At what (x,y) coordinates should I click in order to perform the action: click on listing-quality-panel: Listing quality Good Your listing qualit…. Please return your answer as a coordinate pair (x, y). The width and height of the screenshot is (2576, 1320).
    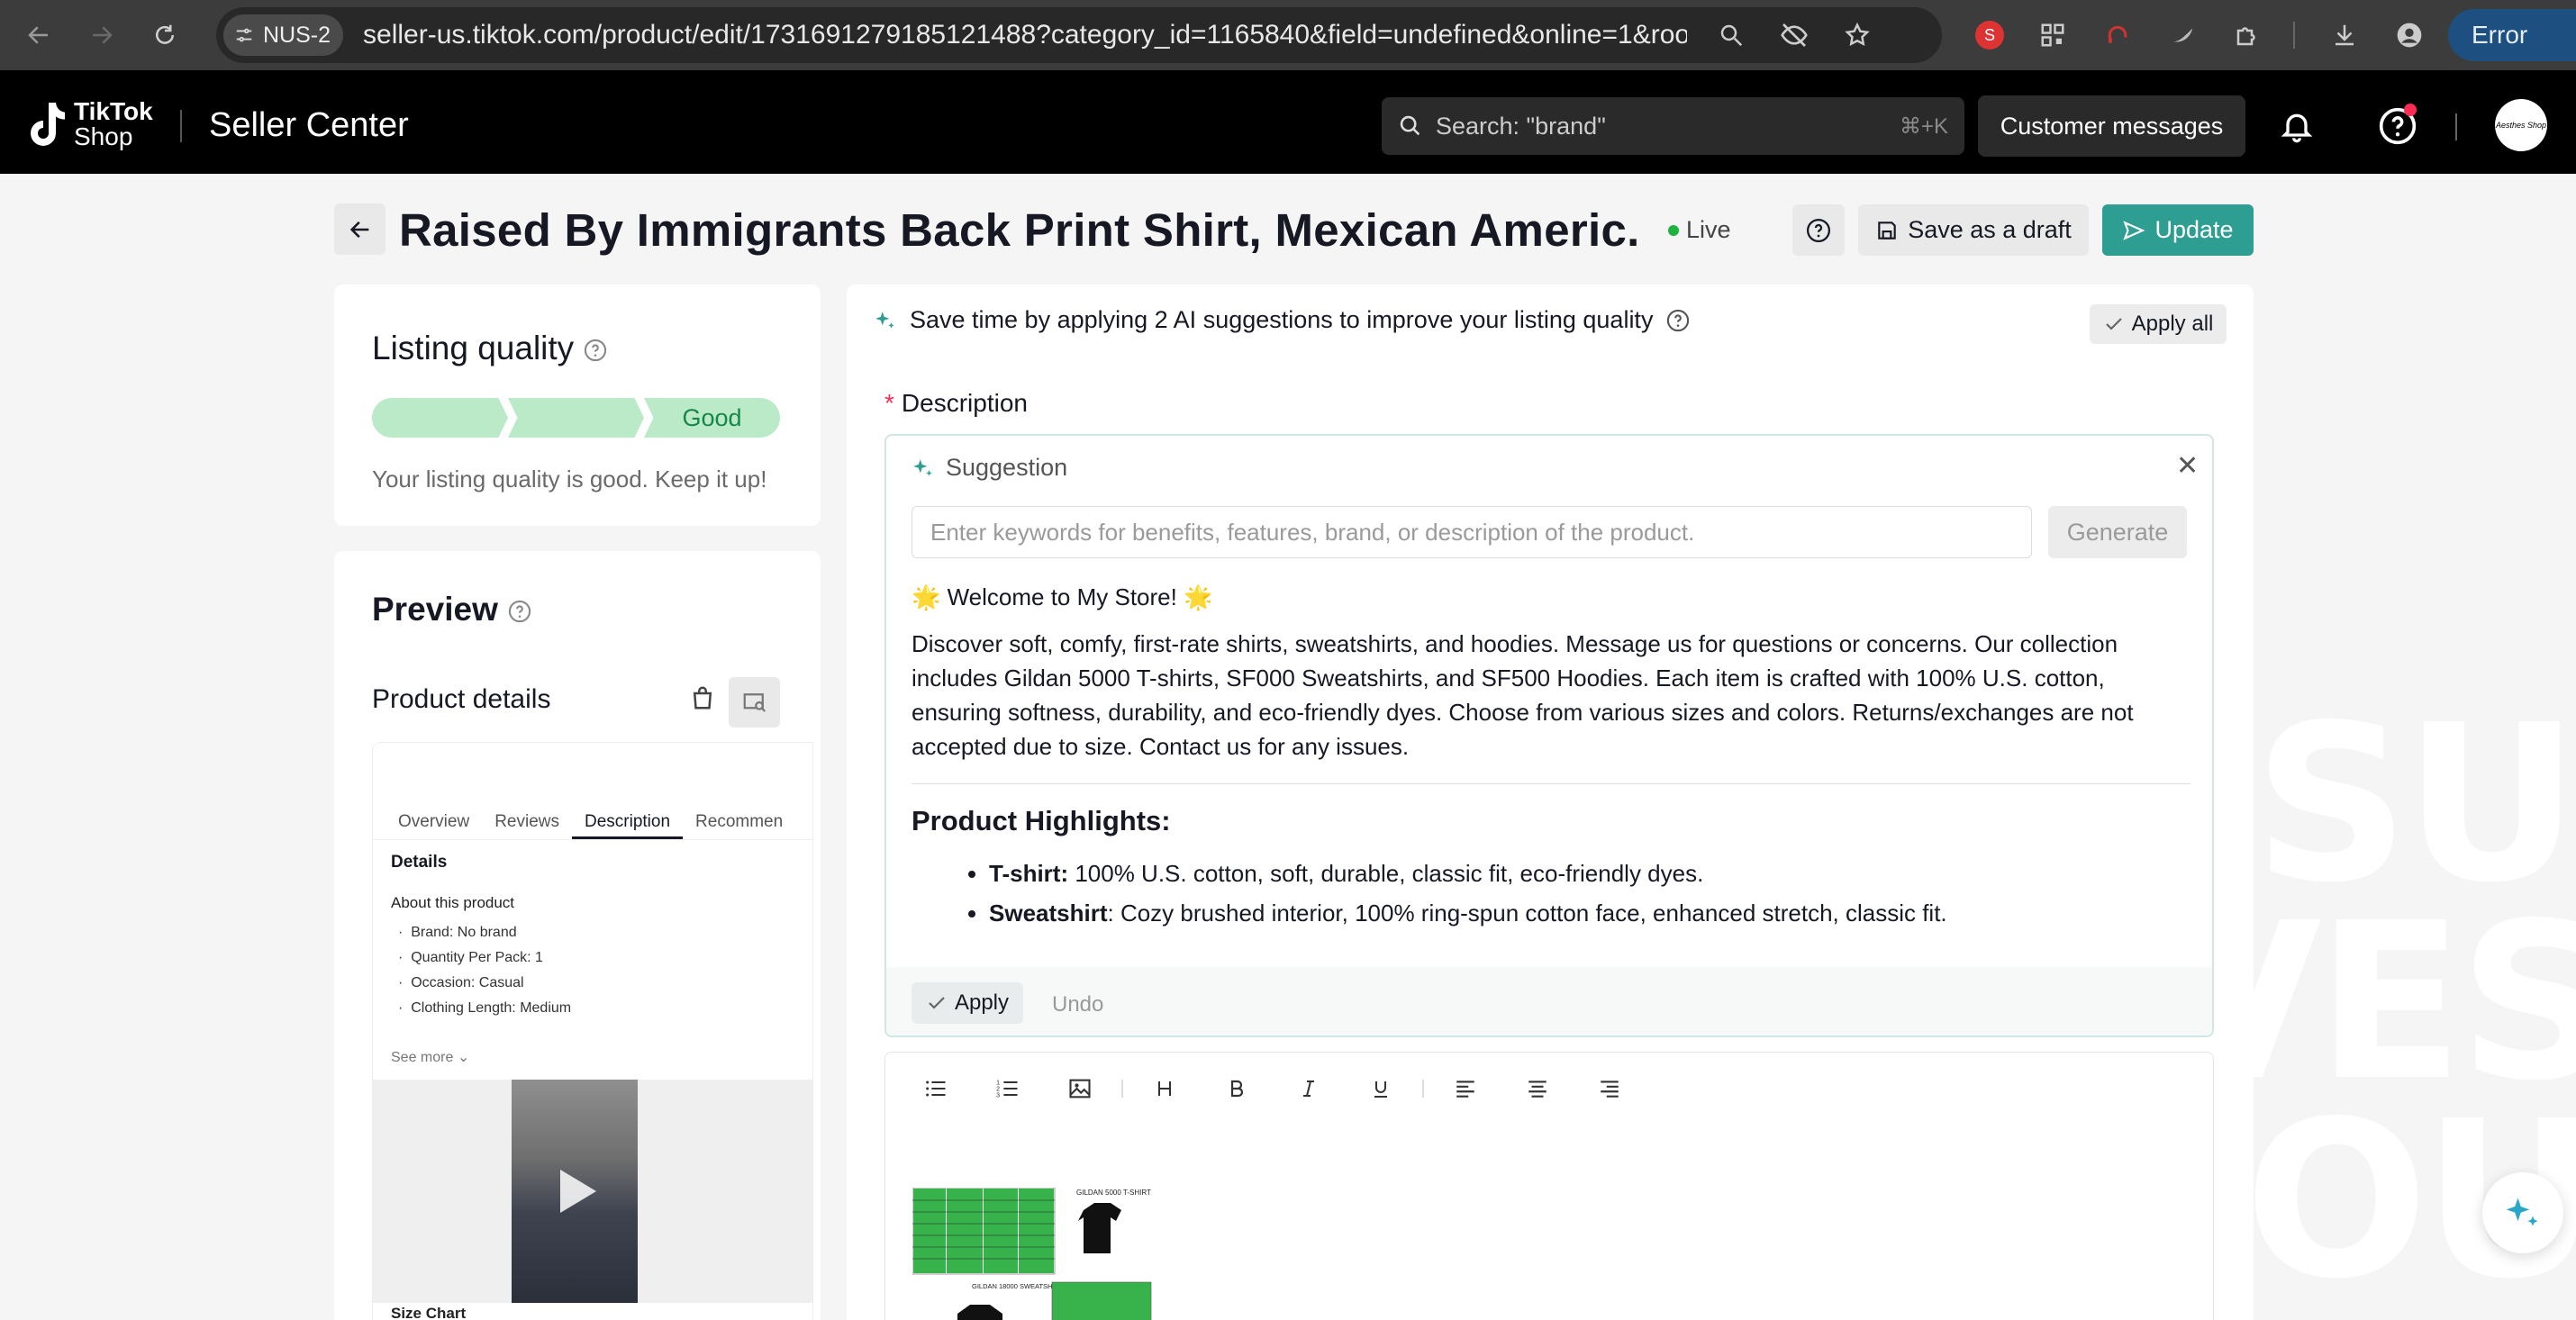
    Looking at the image, I should click on (577, 405).